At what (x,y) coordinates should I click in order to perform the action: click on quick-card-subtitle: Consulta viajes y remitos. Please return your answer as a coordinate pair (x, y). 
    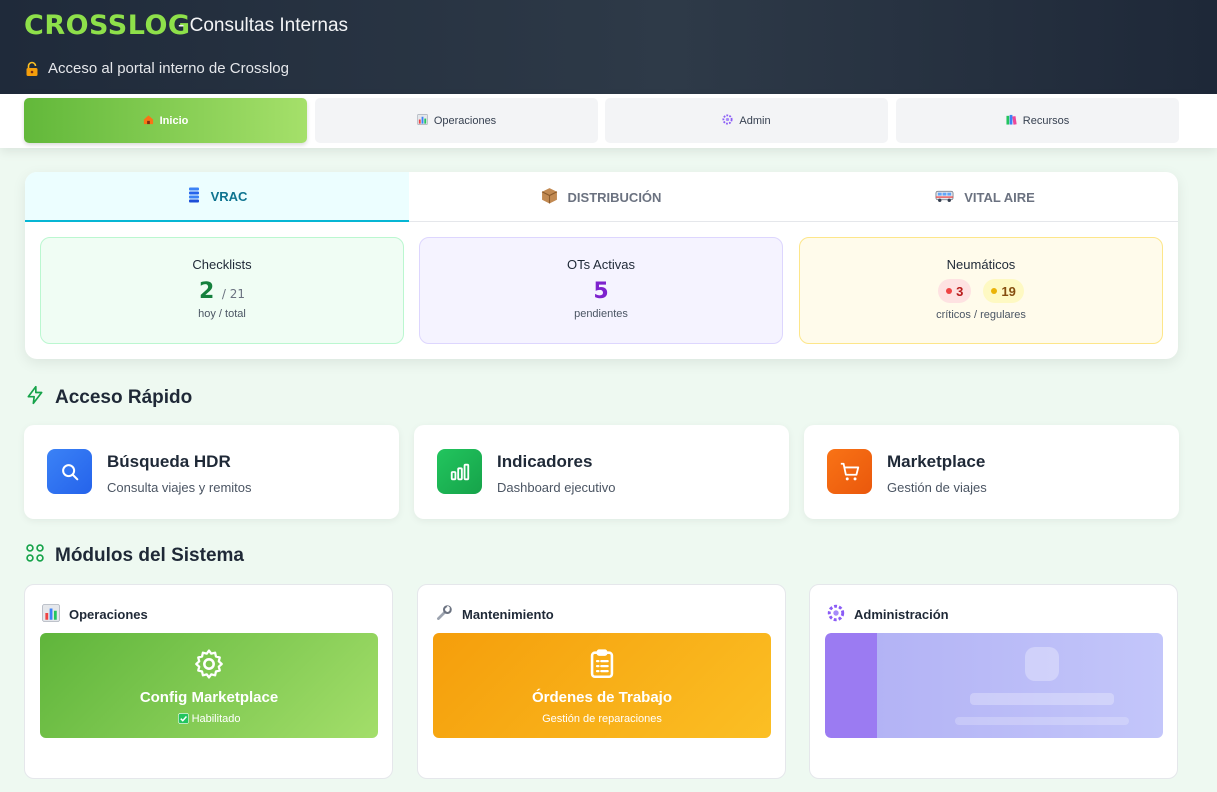
    Looking at the image, I should click on (179, 487).